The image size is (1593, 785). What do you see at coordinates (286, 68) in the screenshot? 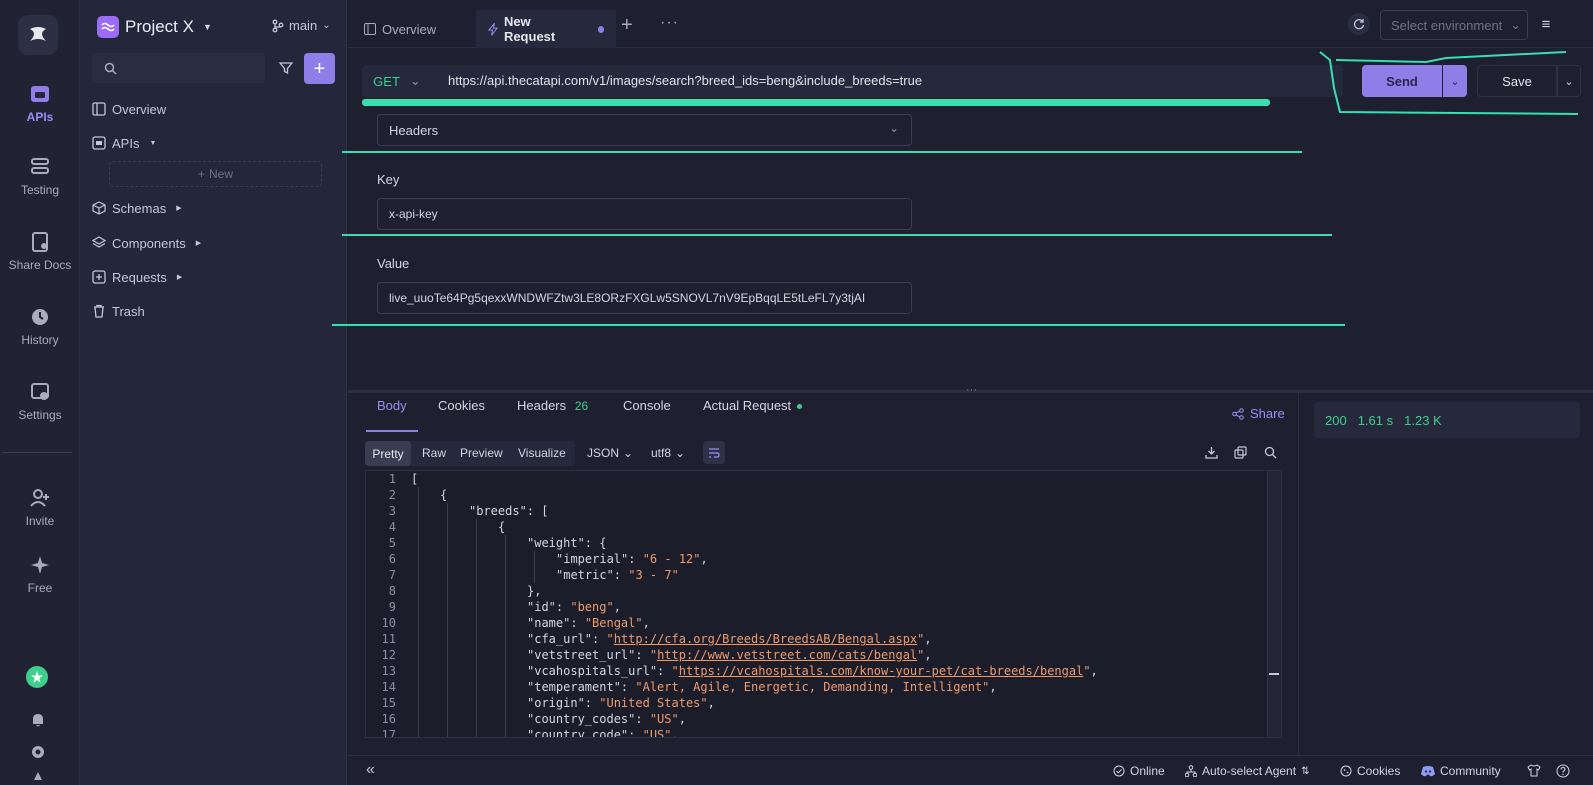
I see `filter-button` at bounding box center [286, 68].